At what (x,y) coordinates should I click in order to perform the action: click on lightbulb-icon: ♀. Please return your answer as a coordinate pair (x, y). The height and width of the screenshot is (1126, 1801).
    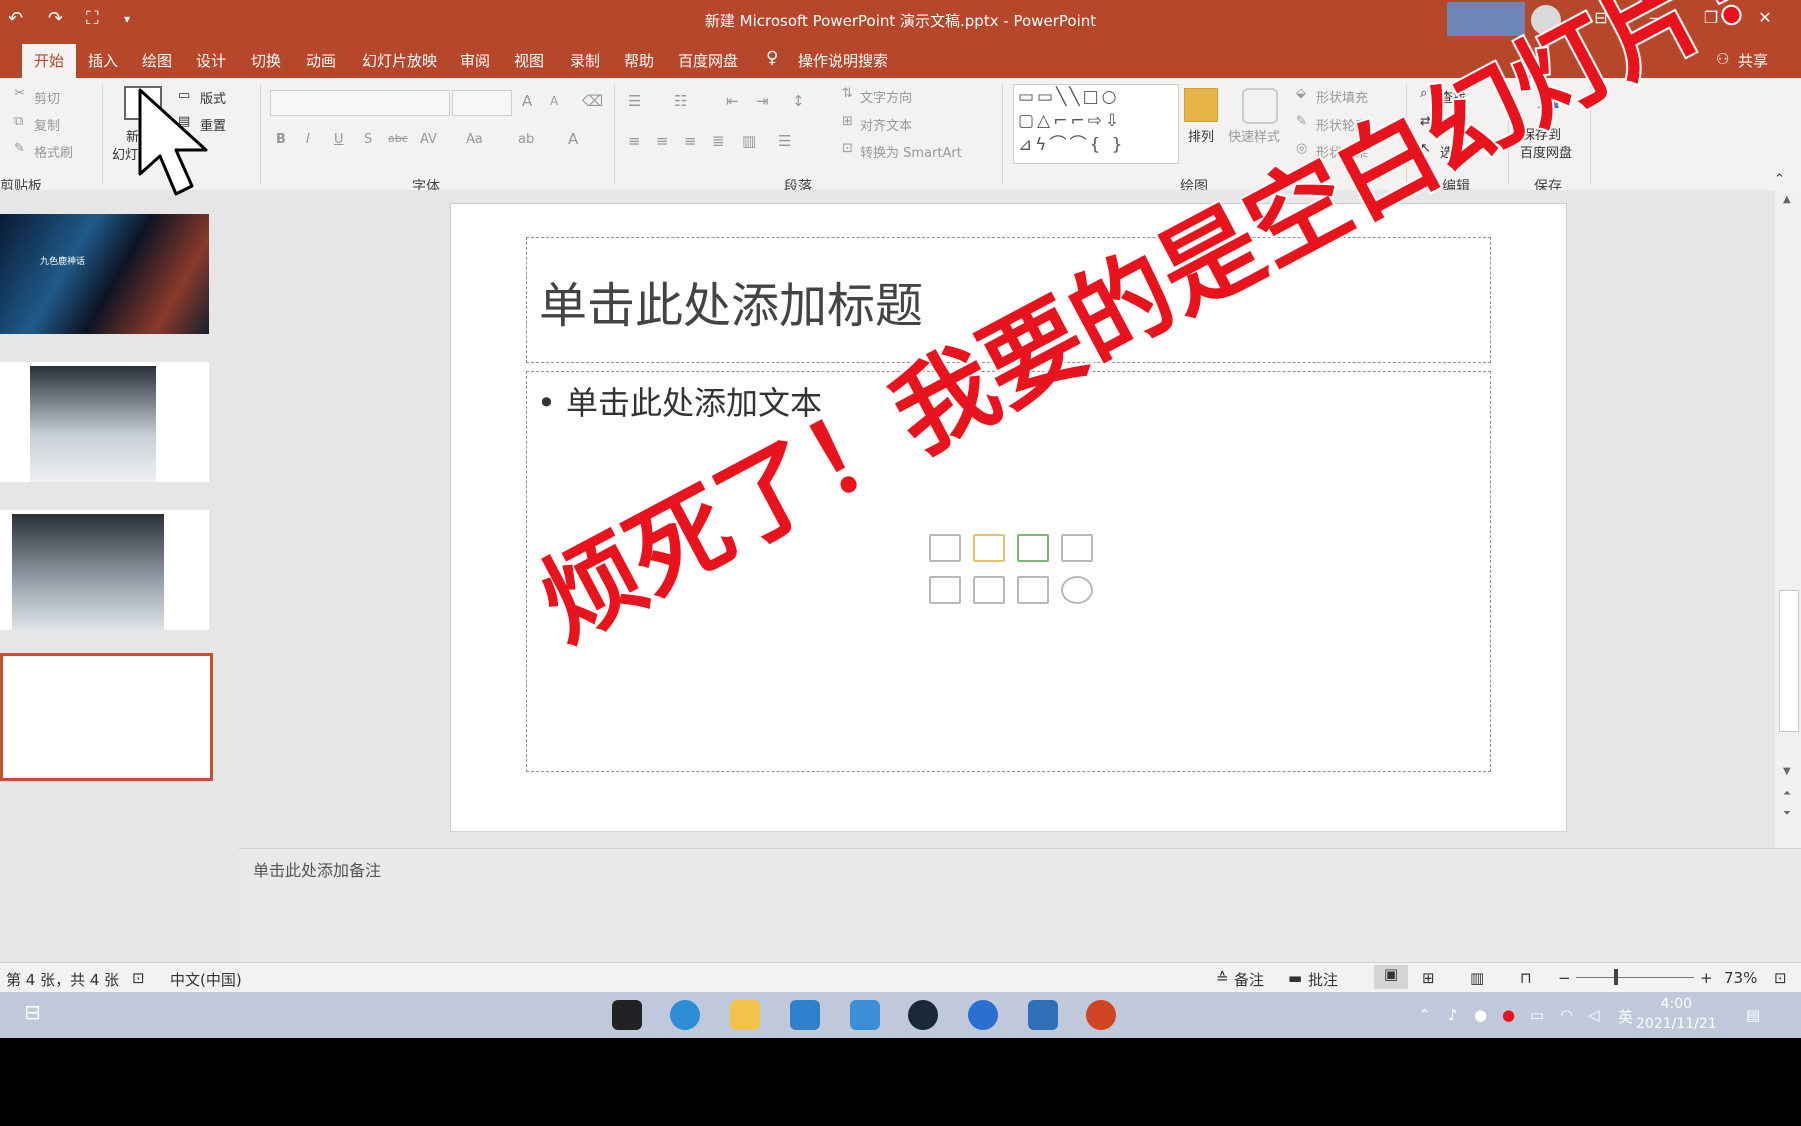
    Looking at the image, I should click on (772, 58).